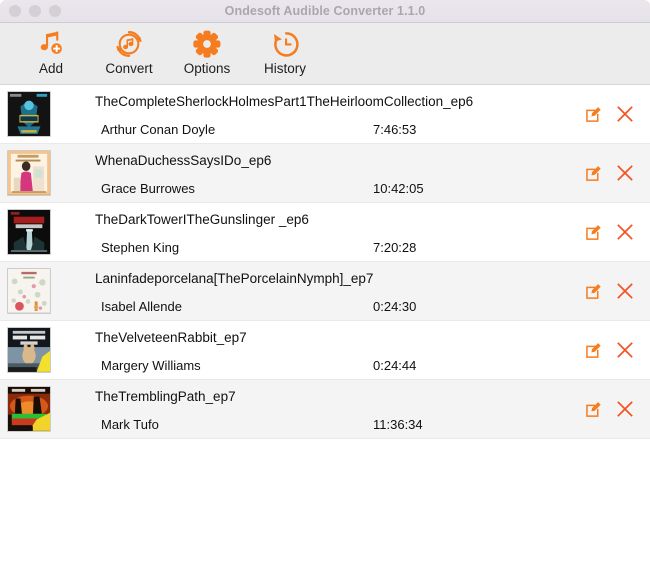 The height and width of the screenshot is (579, 650). I want to click on book-duration: 10:42:05, so click(398, 188).